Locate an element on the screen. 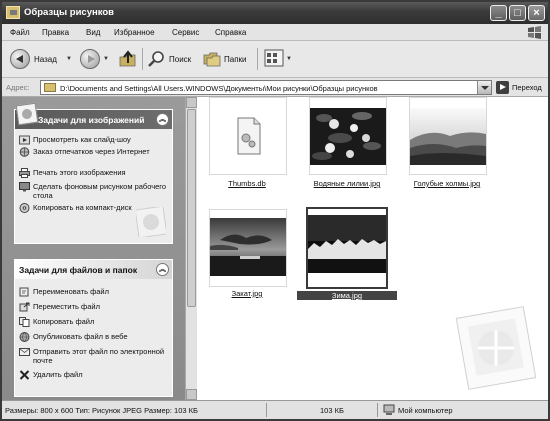 The height and width of the screenshot is (421, 550). file-item-water-lilies: Водяные лилии.jpg is located at coordinates (347, 144).